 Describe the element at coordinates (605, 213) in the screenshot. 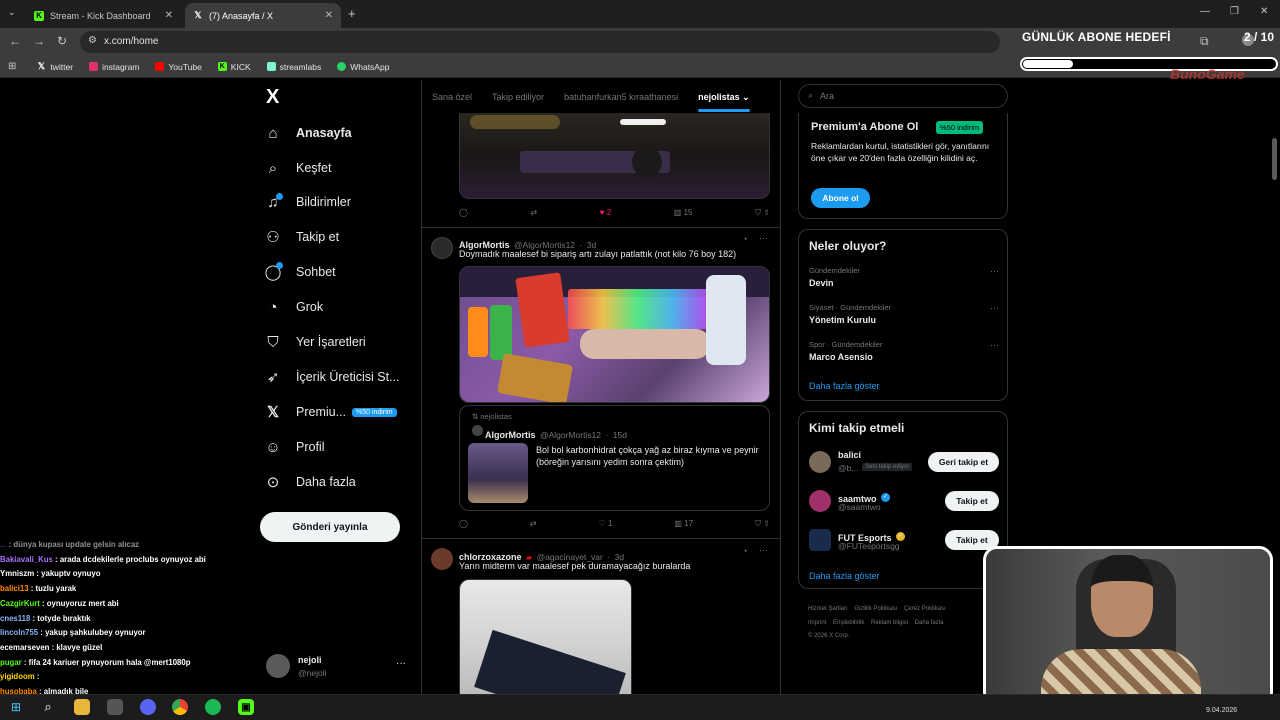

I see `like-button: ♥ 2` at that location.